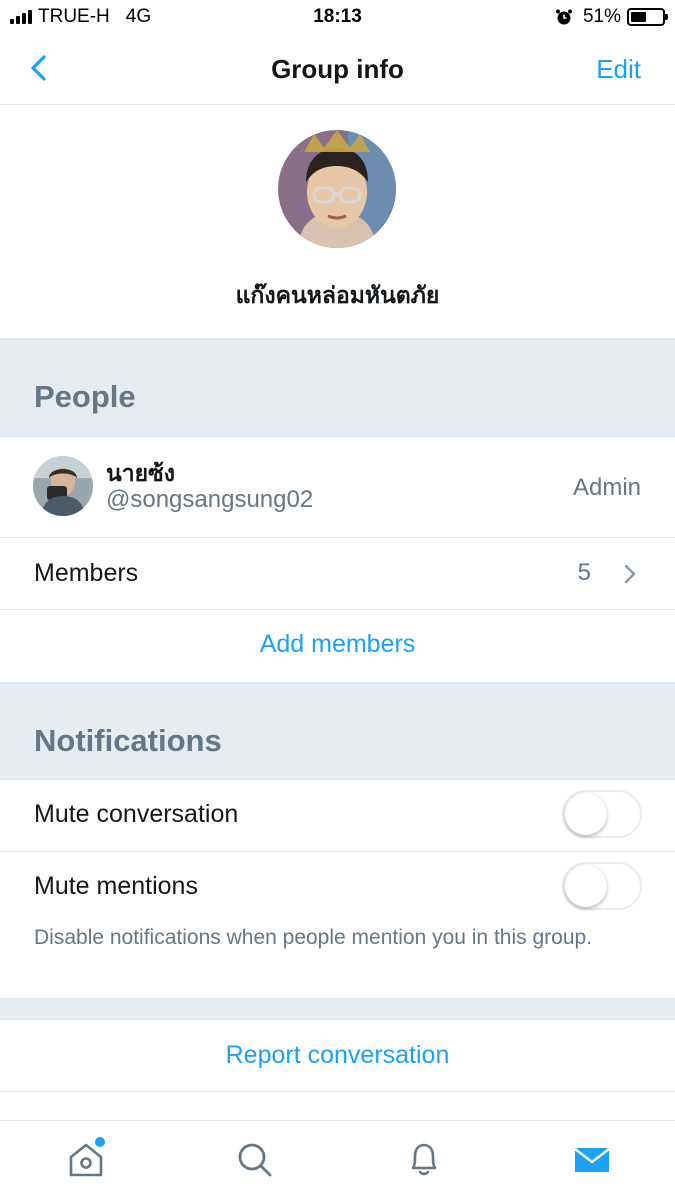  What do you see at coordinates (63, 486) in the screenshot?
I see `admin-avatar` at bounding box center [63, 486].